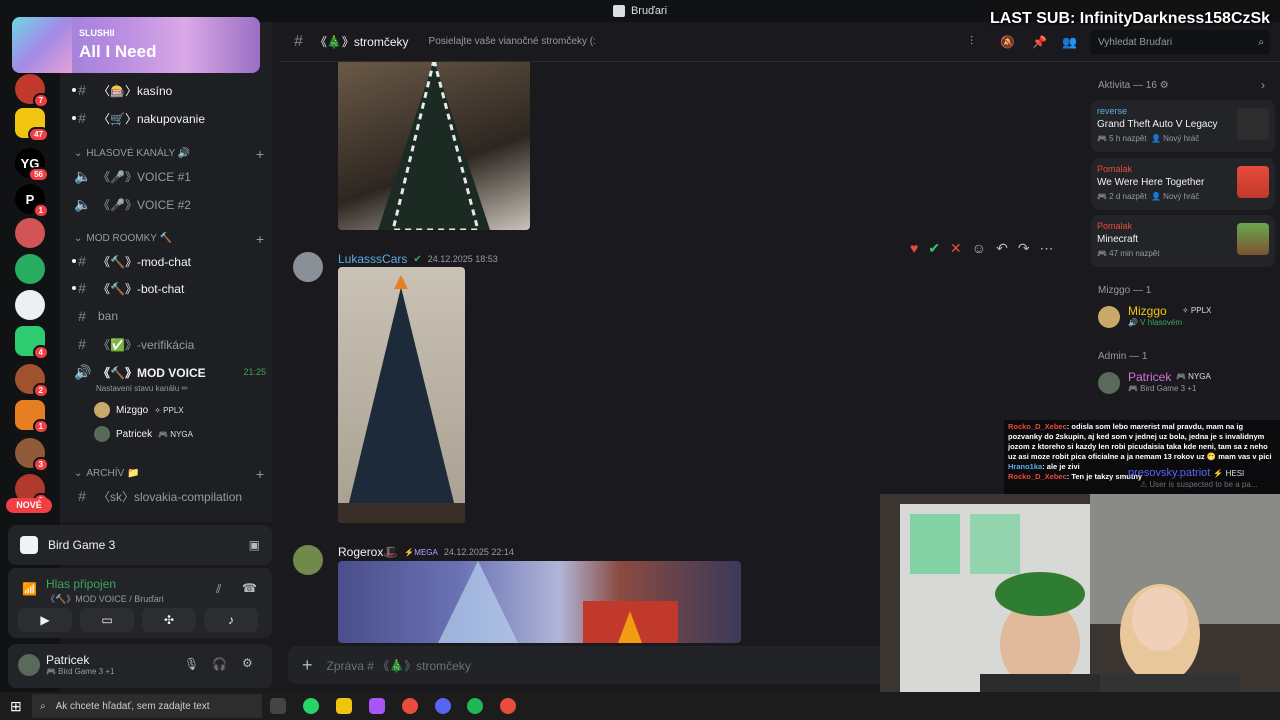 This screenshot has width=1280, height=720. I want to click on pin-icon: 📌, so click(1039, 42).